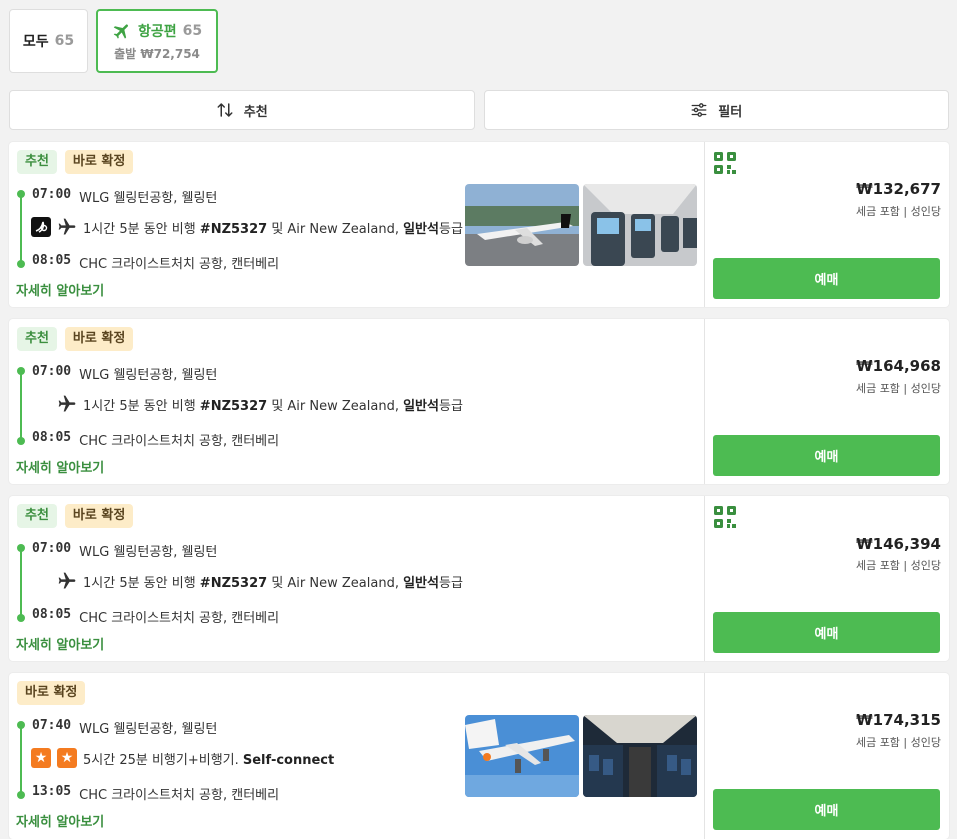 This screenshot has height=839, width=957. What do you see at coordinates (288, 760) in the screenshot?
I see `self-connect-label: Self-connect` at bounding box center [288, 760].